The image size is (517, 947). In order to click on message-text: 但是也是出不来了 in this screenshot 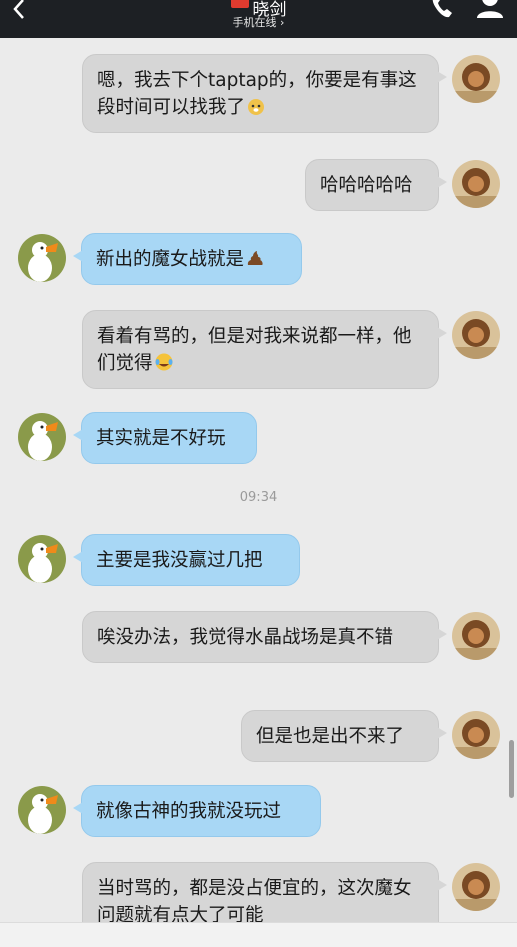, I will do `click(330, 736)`.